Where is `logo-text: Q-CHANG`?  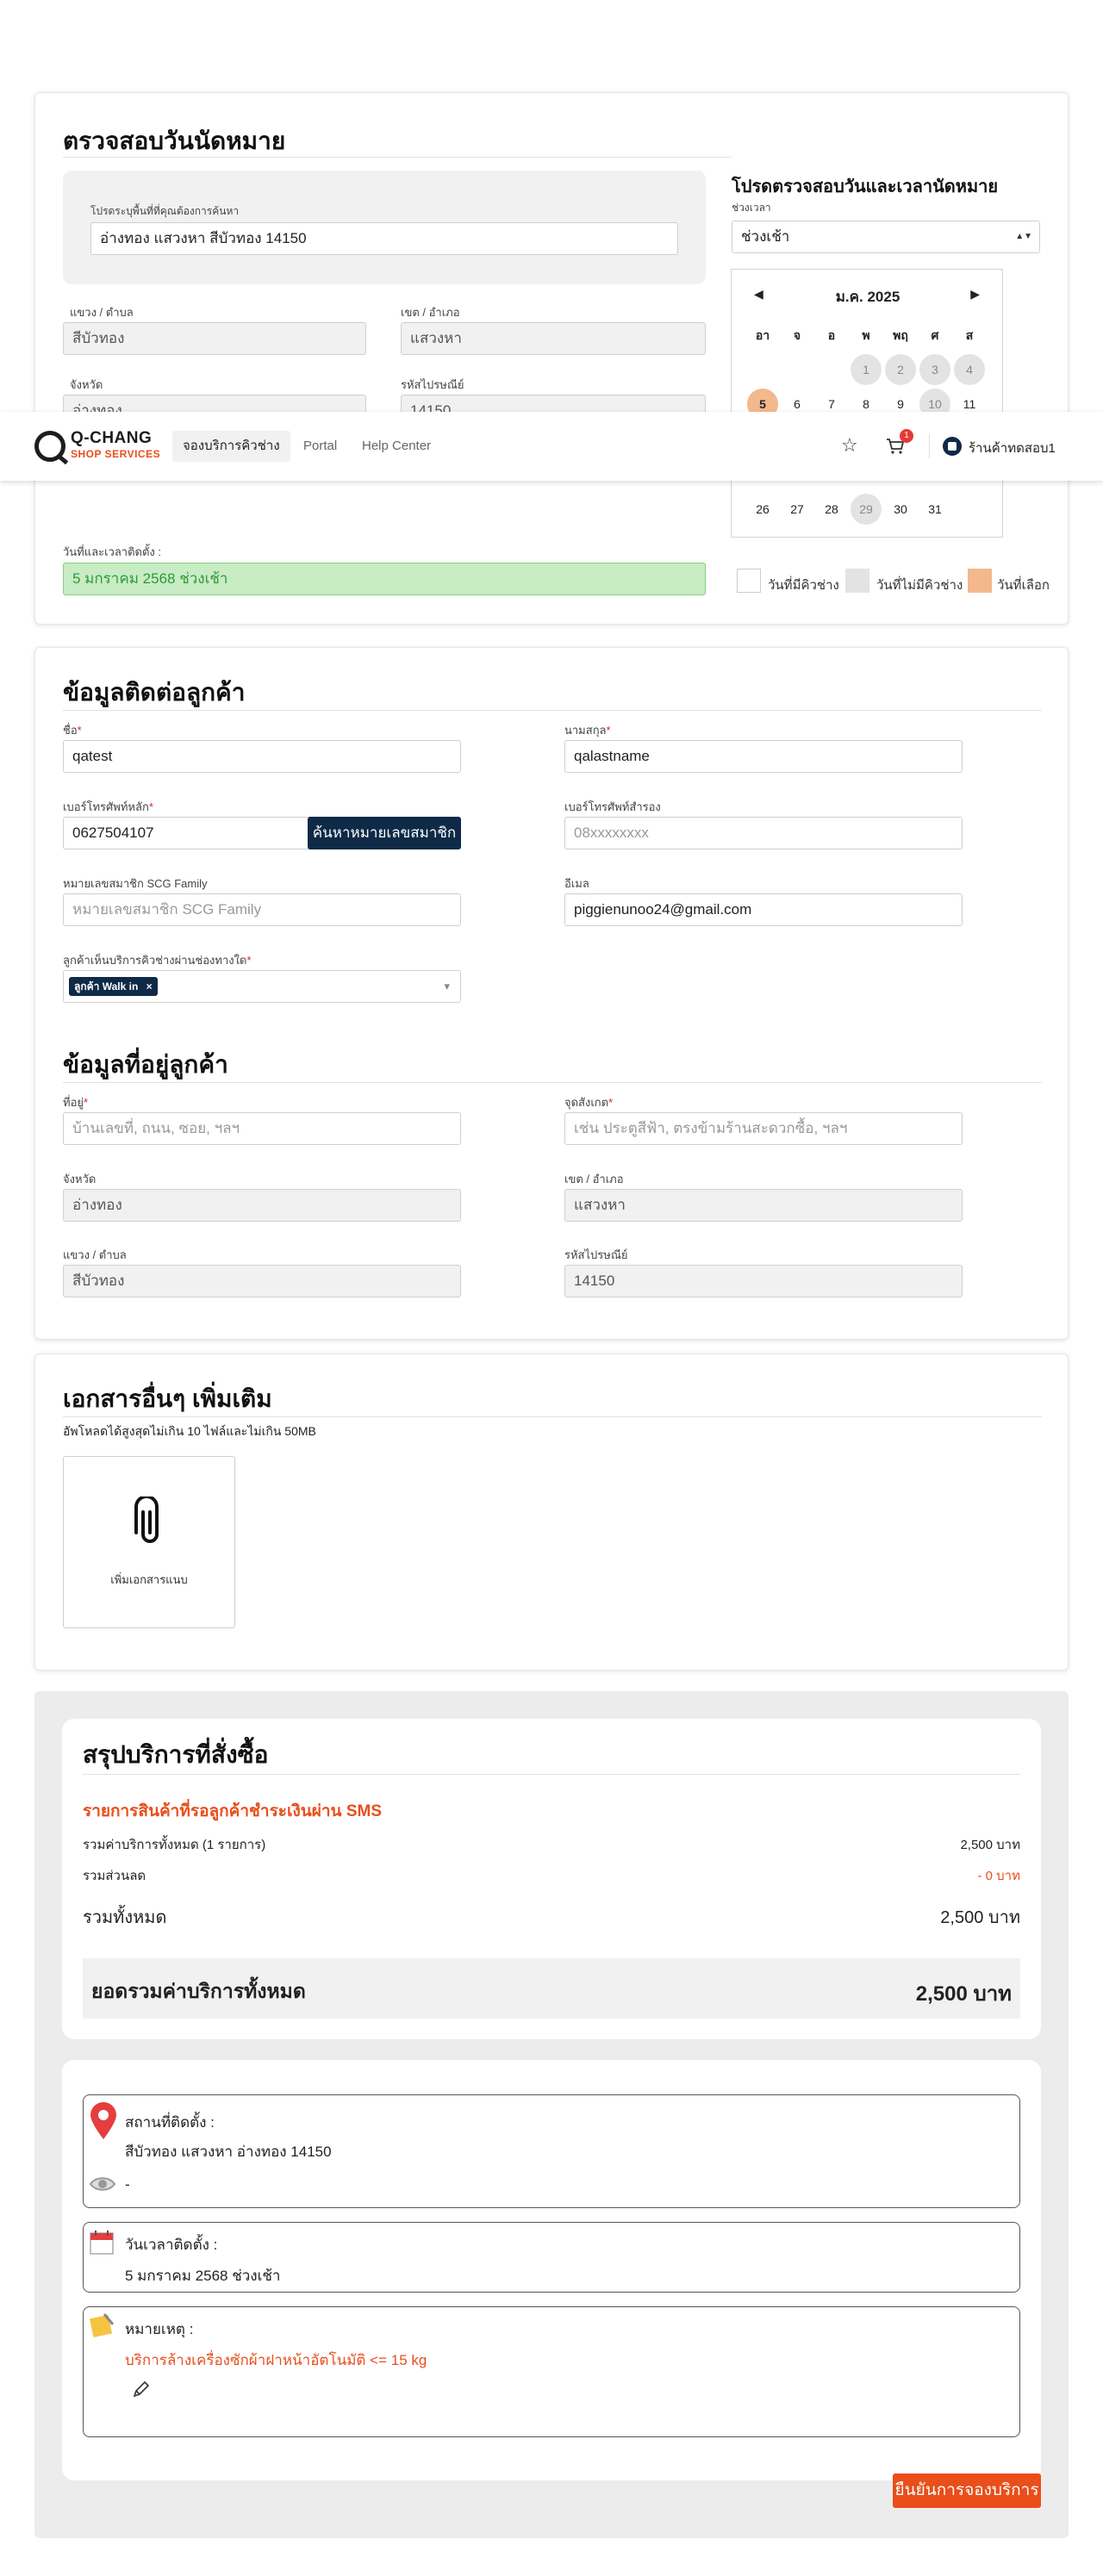
logo-text: Q-CHANG is located at coordinates (111, 439).